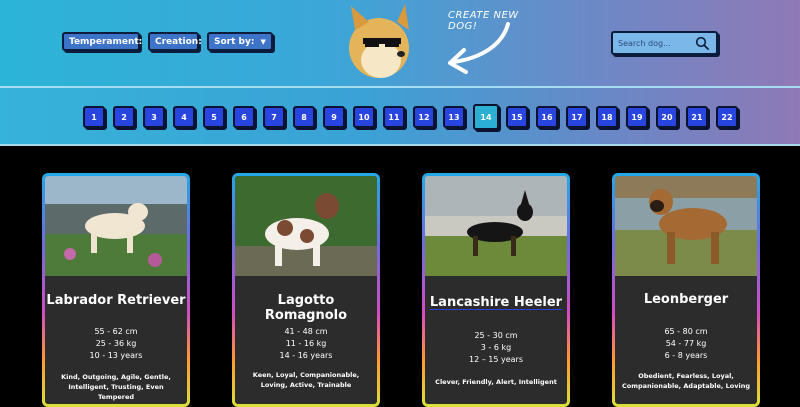 Image resolution: width=800 pixels, height=407 pixels. What do you see at coordinates (686, 331) in the screenshot?
I see `dog-height: 65 - 80 cm` at bounding box center [686, 331].